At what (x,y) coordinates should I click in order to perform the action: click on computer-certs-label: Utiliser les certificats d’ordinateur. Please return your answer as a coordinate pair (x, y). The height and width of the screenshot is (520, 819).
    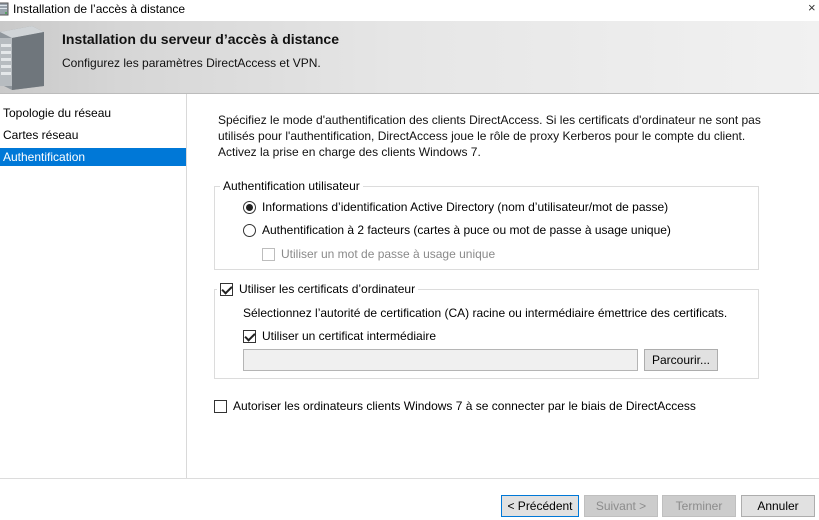
    Looking at the image, I should click on (327, 289).